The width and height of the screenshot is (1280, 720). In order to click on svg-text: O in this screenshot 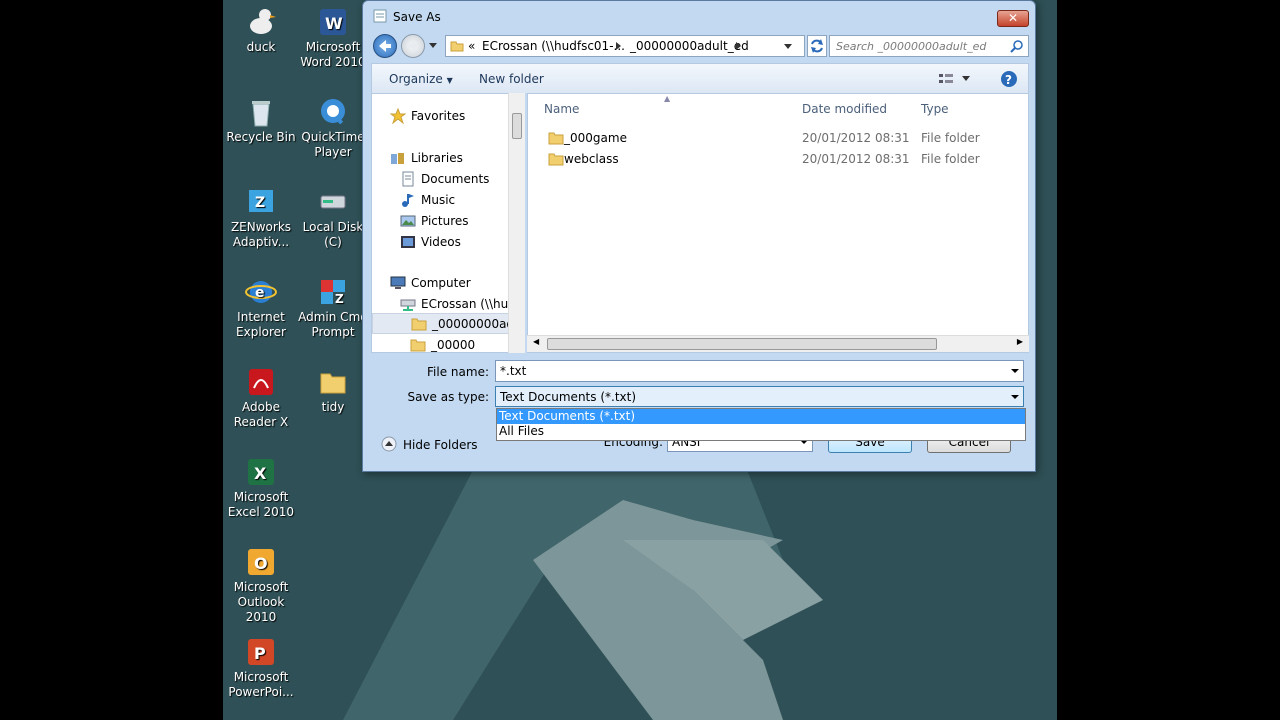, I will do `click(261, 563)`.